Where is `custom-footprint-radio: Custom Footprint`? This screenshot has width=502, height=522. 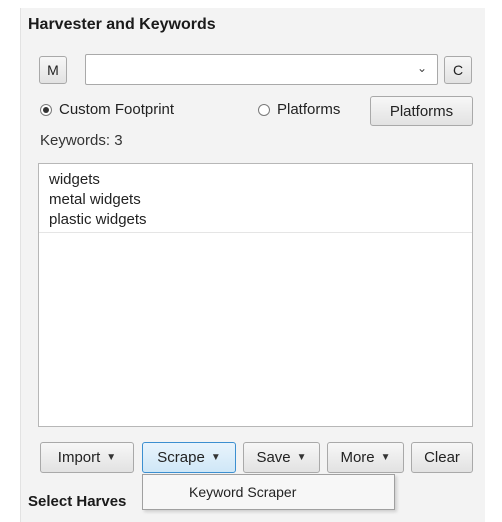 custom-footprint-radio: Custom Footprint is located at coordinates (107, 109).